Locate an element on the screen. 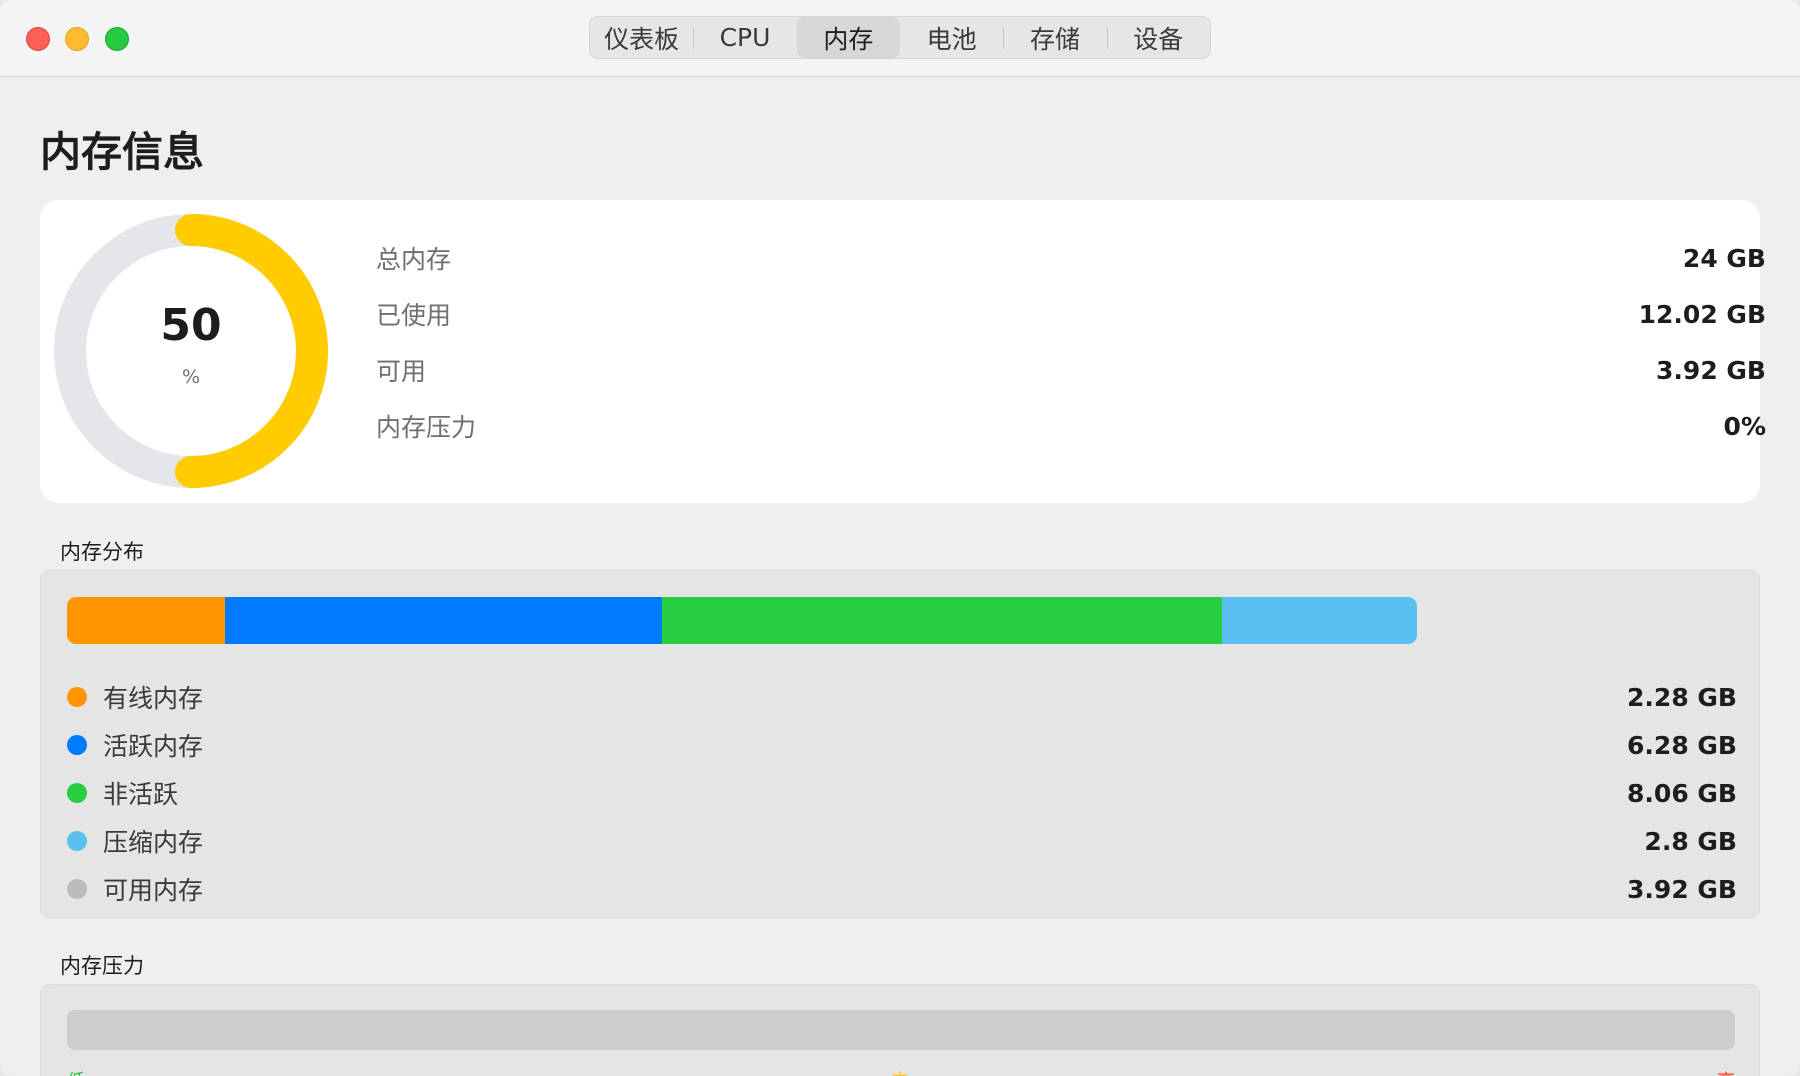 The image size is (1800, 1076). bar-segment-compressed is located at coordinates (1319, 620).